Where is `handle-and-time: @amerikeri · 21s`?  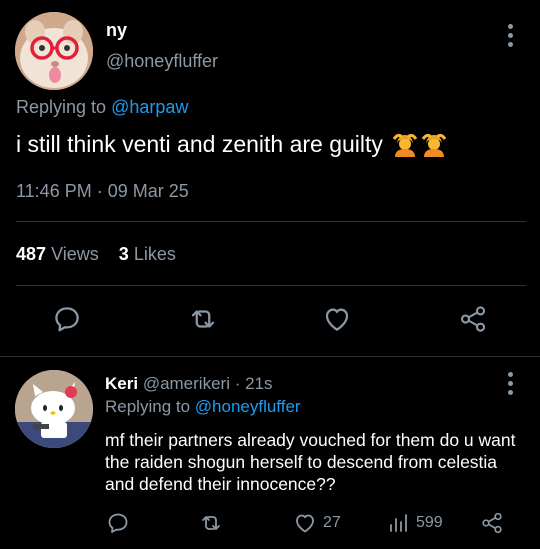 handle-and-time: @amerikeri · 21s is located at coordinates (208, 383).